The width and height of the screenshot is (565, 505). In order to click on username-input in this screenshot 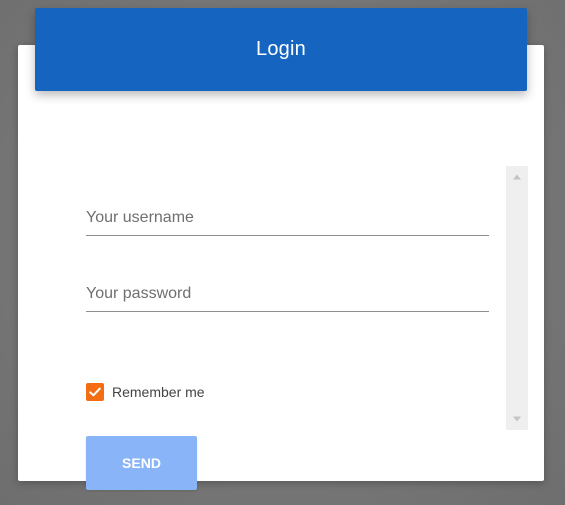, I will do `click(287, 218)`.